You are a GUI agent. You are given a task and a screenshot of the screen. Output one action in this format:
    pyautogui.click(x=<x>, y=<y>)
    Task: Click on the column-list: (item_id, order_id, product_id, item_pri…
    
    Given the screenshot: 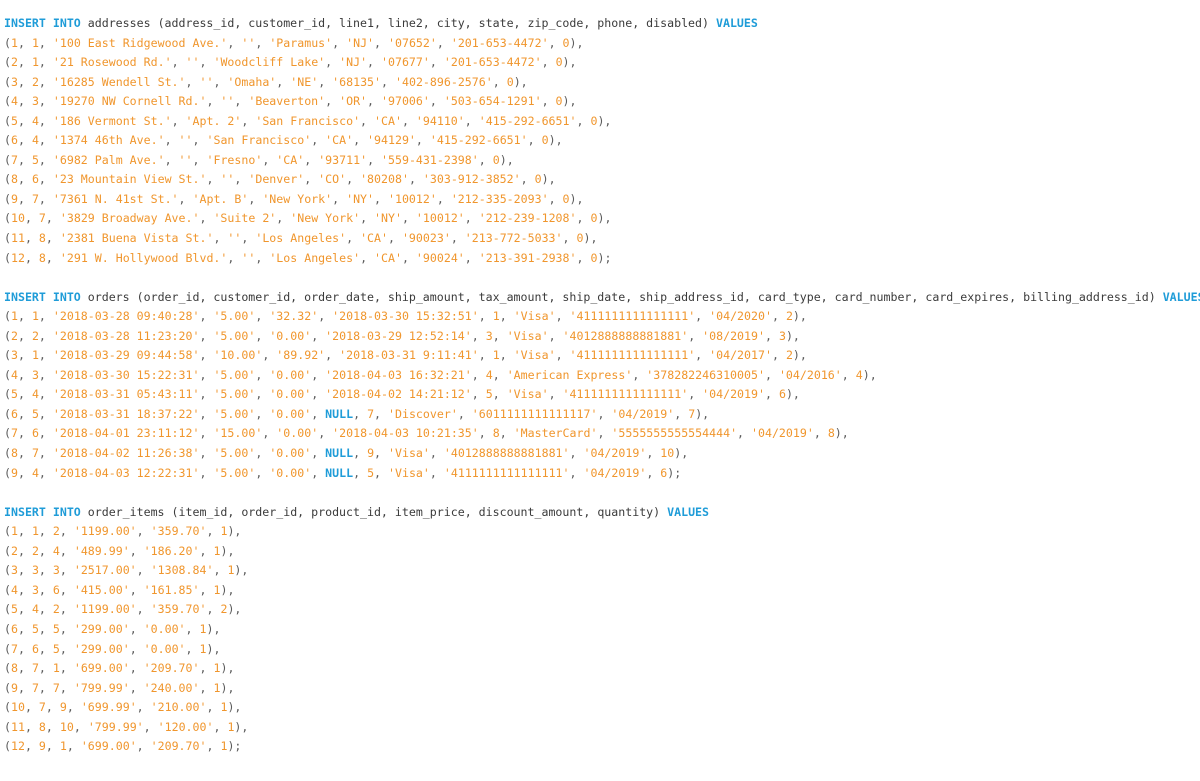 What is the action you would take?
    pyautogui.click(x=416, y=511)
    